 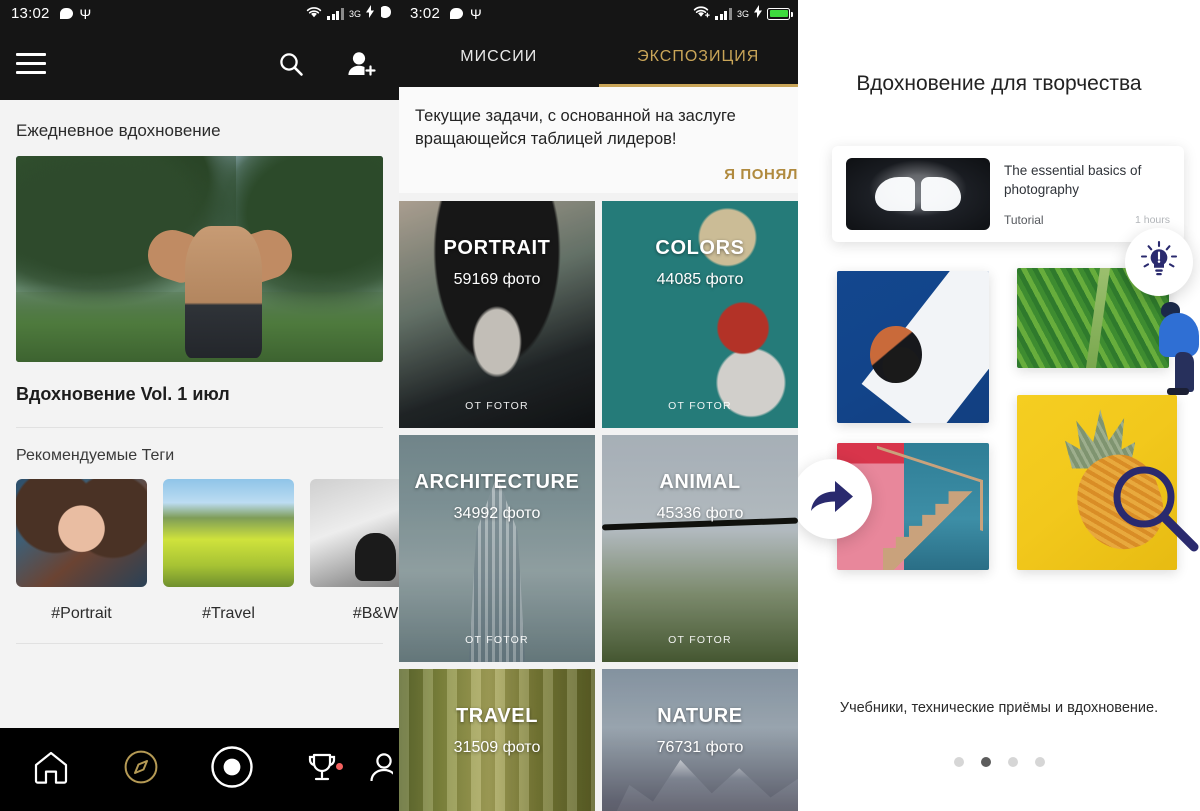 I want to click on hero-photo, so click(x=199, y=259).